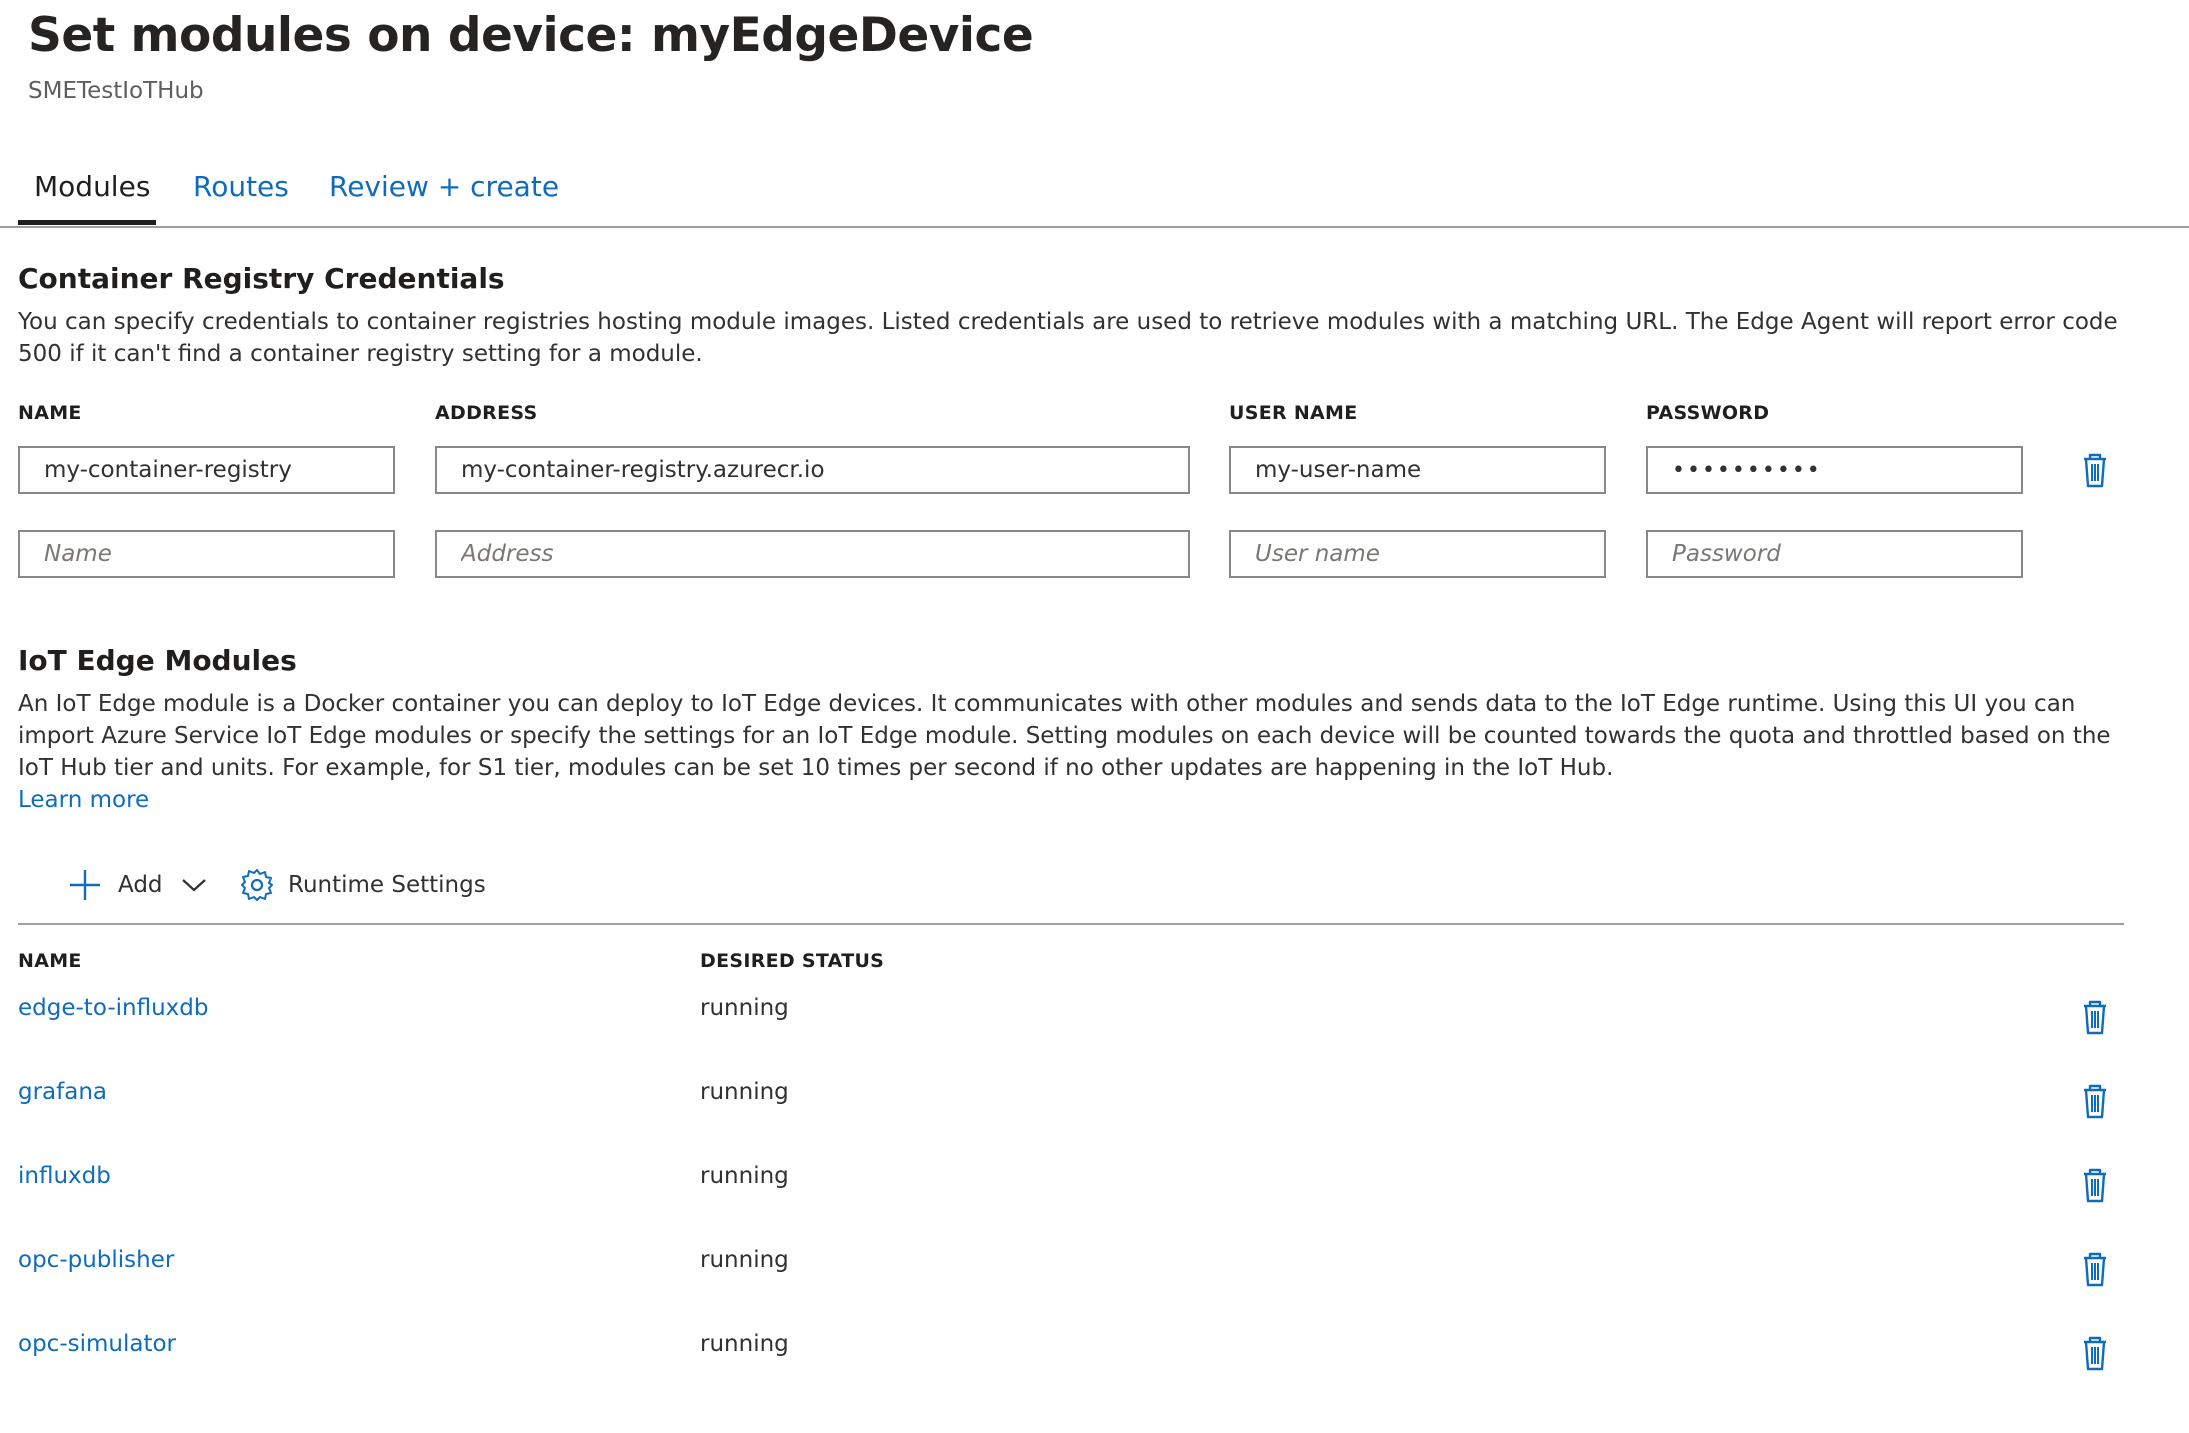  I want to click on registry-col-password: PASSWORD, so click(1708, 413).